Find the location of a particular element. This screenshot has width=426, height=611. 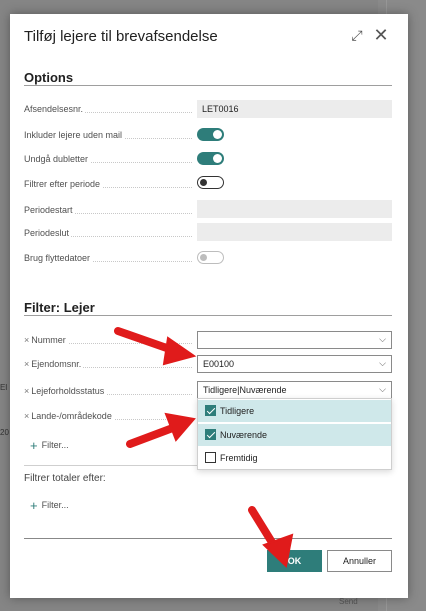

filtrer-periode-toggle is located at coordinates (210, 182).